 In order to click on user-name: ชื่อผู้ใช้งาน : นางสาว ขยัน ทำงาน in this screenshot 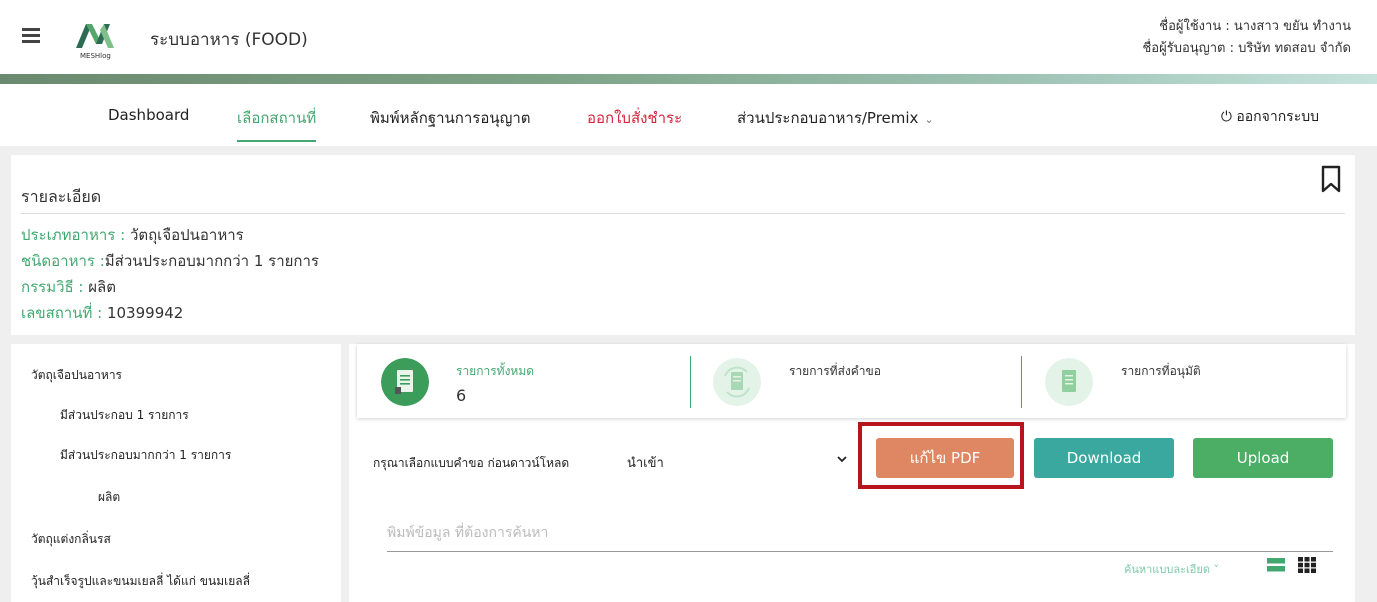, I will do `click(1255, 26)`.